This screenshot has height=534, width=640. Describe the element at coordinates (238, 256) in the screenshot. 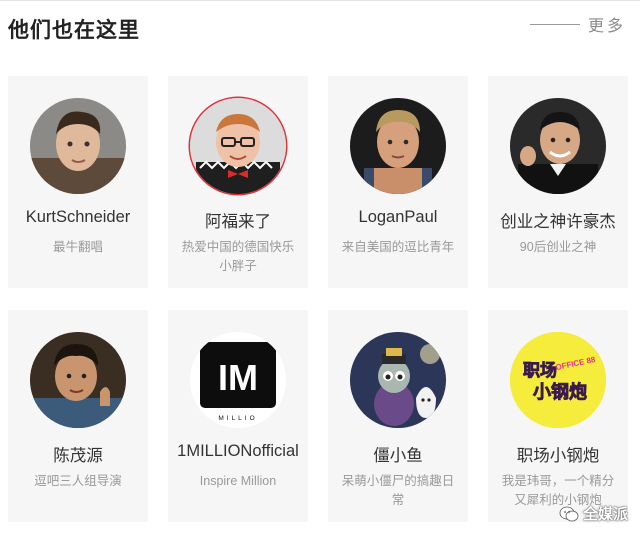

I see `creator-desc: 热爱中国的德国快乐小胖子` at that location.